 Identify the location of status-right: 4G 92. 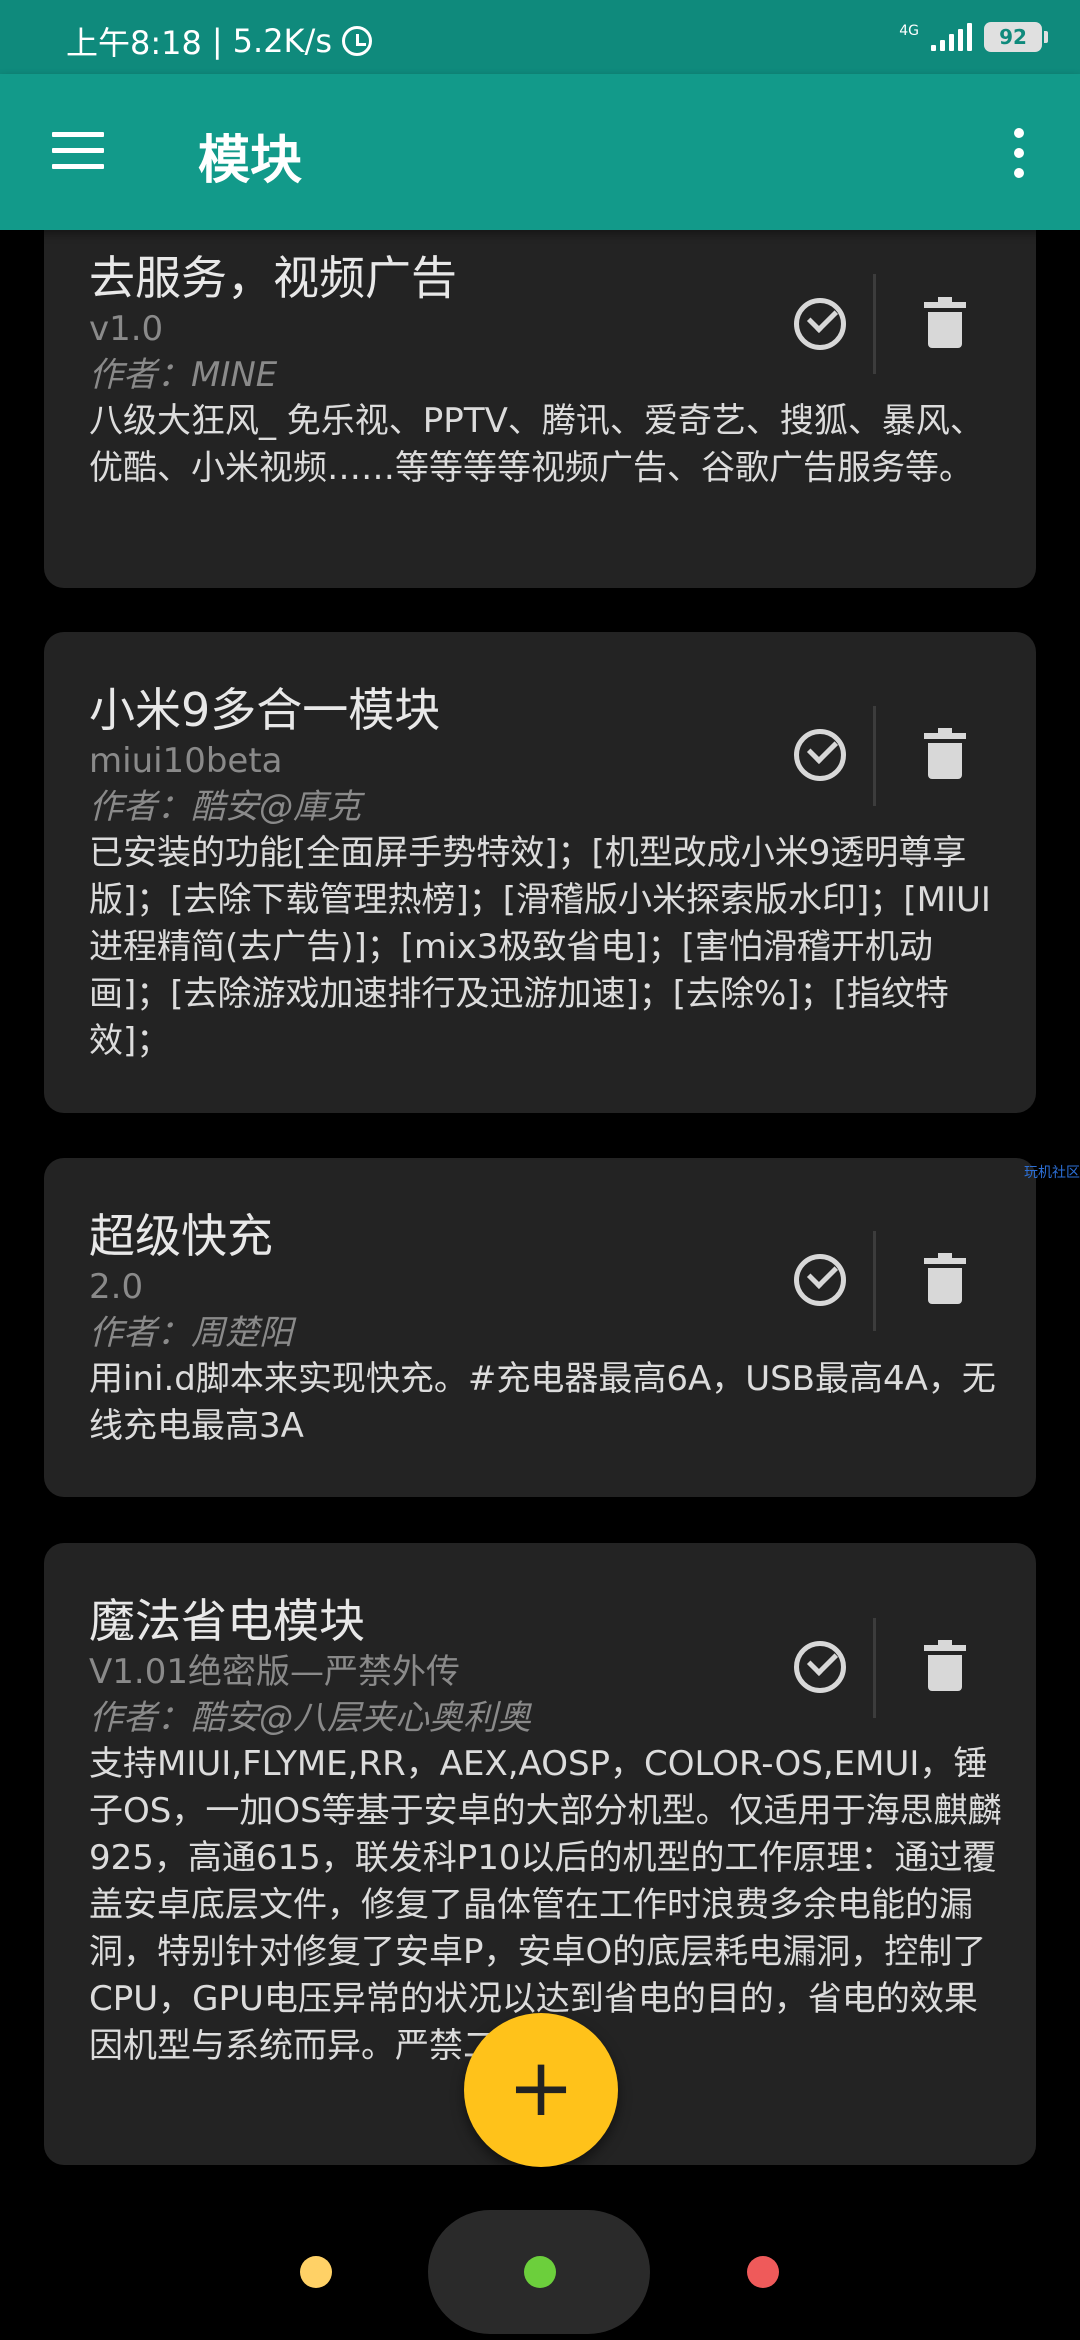
(973, 37).